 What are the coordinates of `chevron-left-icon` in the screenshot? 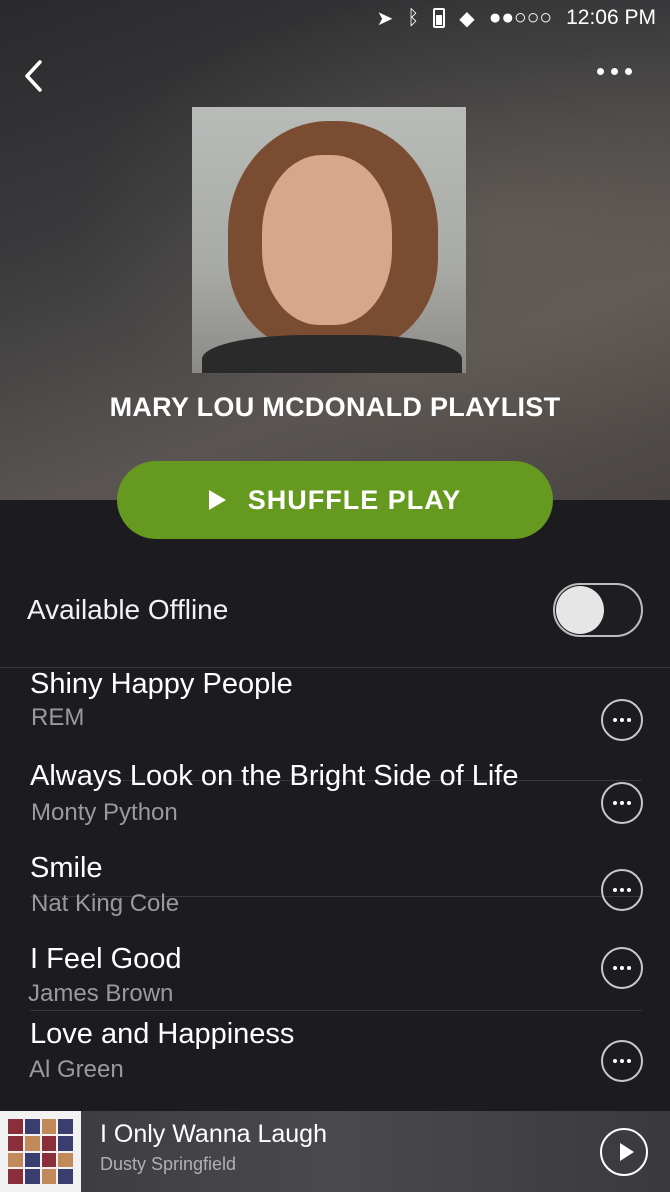 It's located at (33, 76).